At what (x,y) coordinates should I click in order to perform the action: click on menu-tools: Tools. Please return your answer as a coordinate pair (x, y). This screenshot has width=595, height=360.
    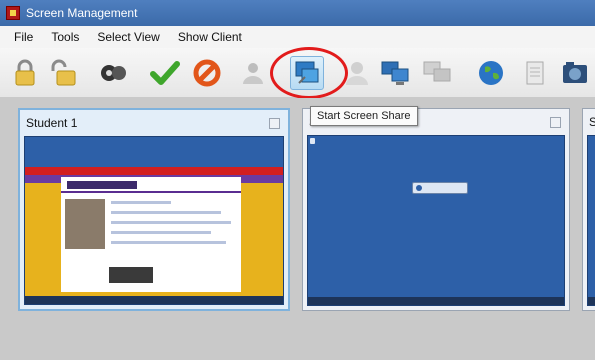
    Looking at the image, I should click on (65, 37).